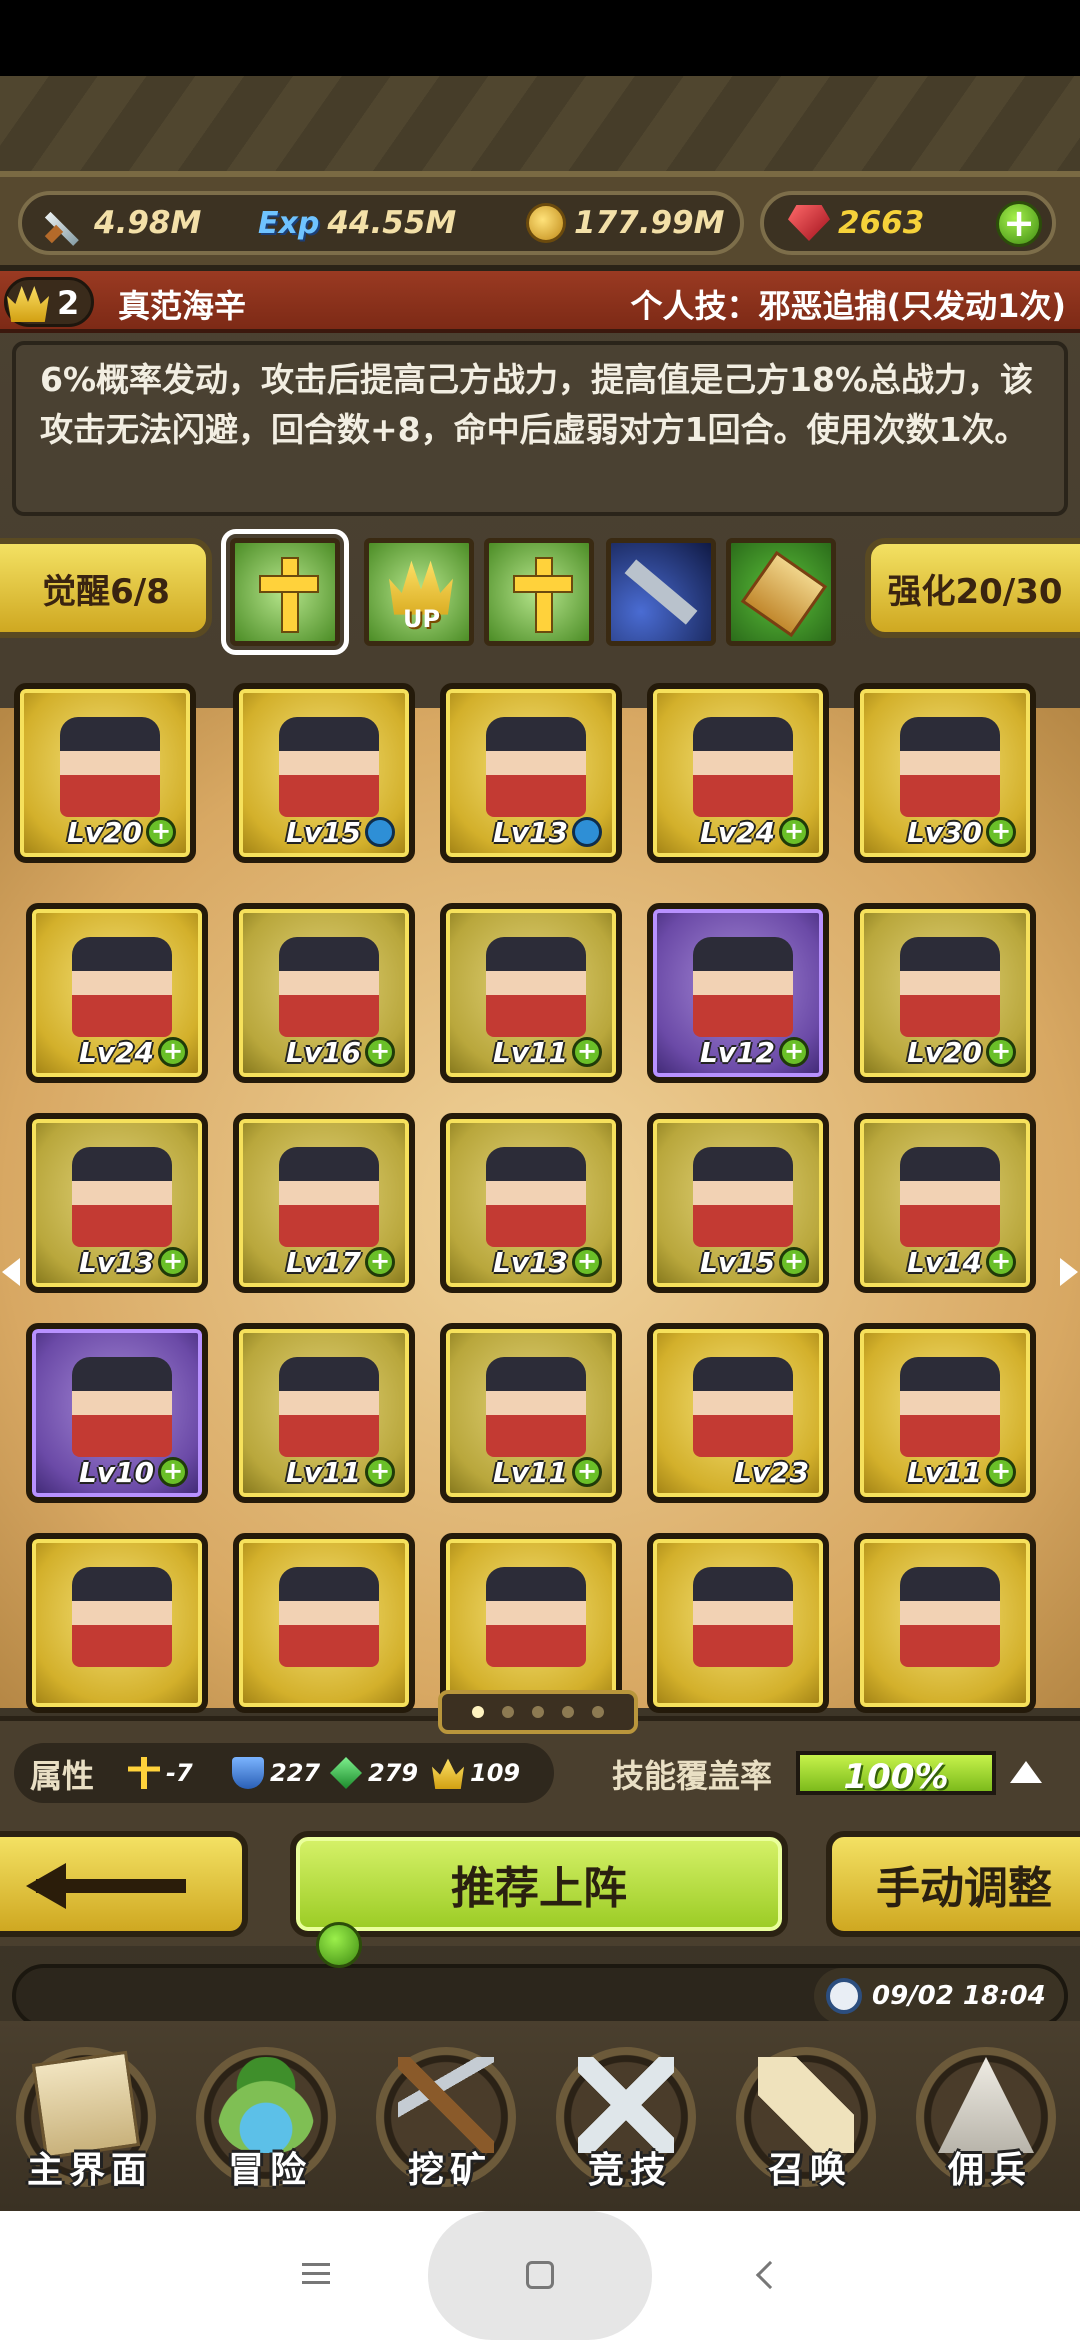 Image resolution: width=1080 pixels, height=2340 pixels. Describe the element at coordinates (626, 2105) in the screenshot. I see `crossed-swords-icon` at that location.